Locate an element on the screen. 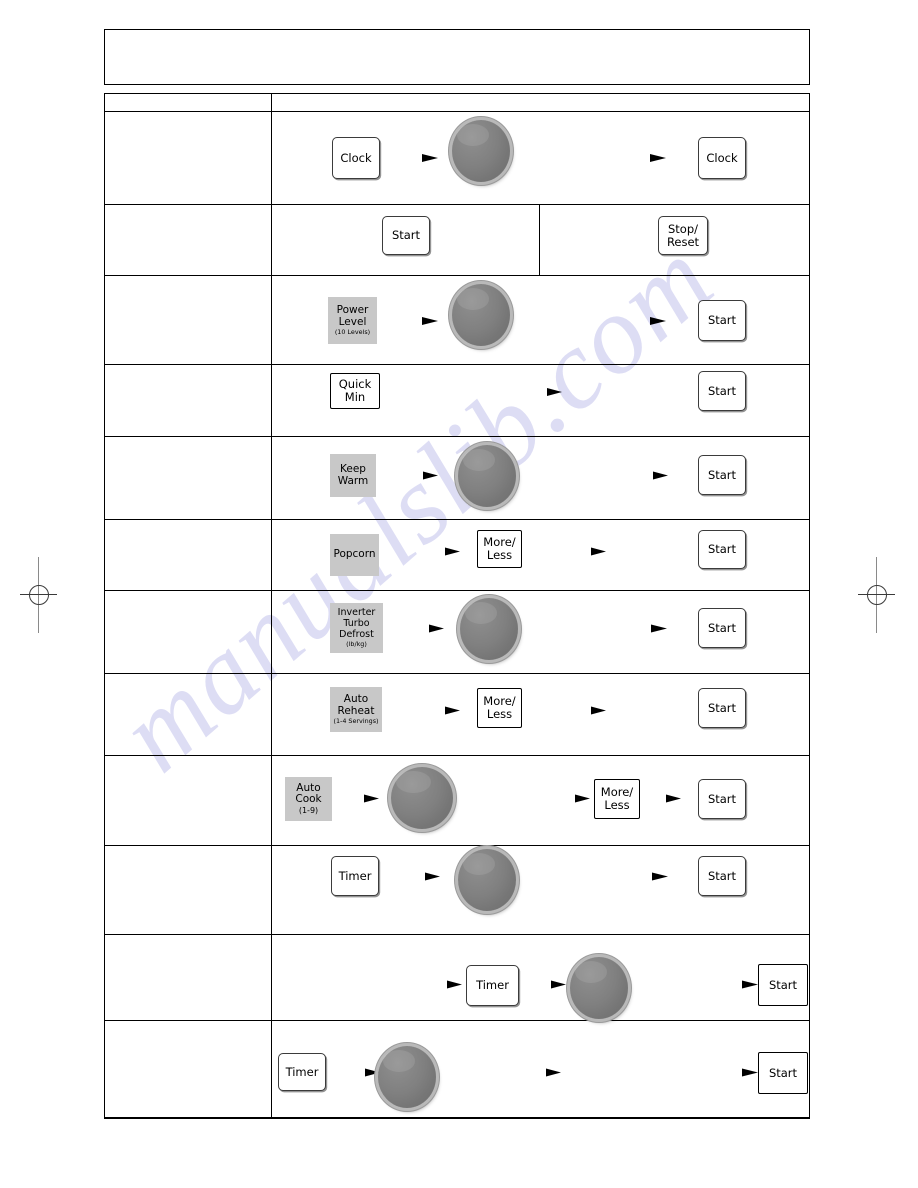 The width and height of the screenshot is (918, 1188). table-row-timer-stand-time: Timer Start is located at coordinates (457, 978).